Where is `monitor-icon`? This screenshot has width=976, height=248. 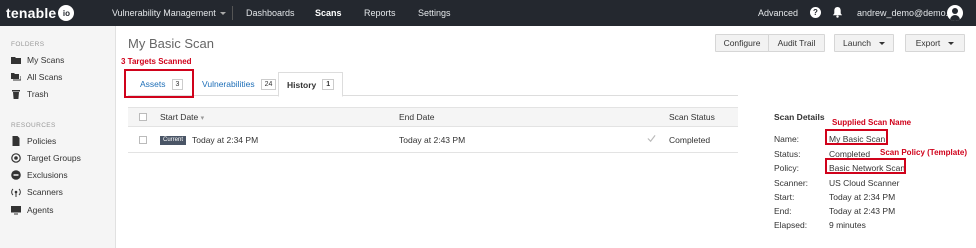 monitor-icon is located at coordinates (16, 210).